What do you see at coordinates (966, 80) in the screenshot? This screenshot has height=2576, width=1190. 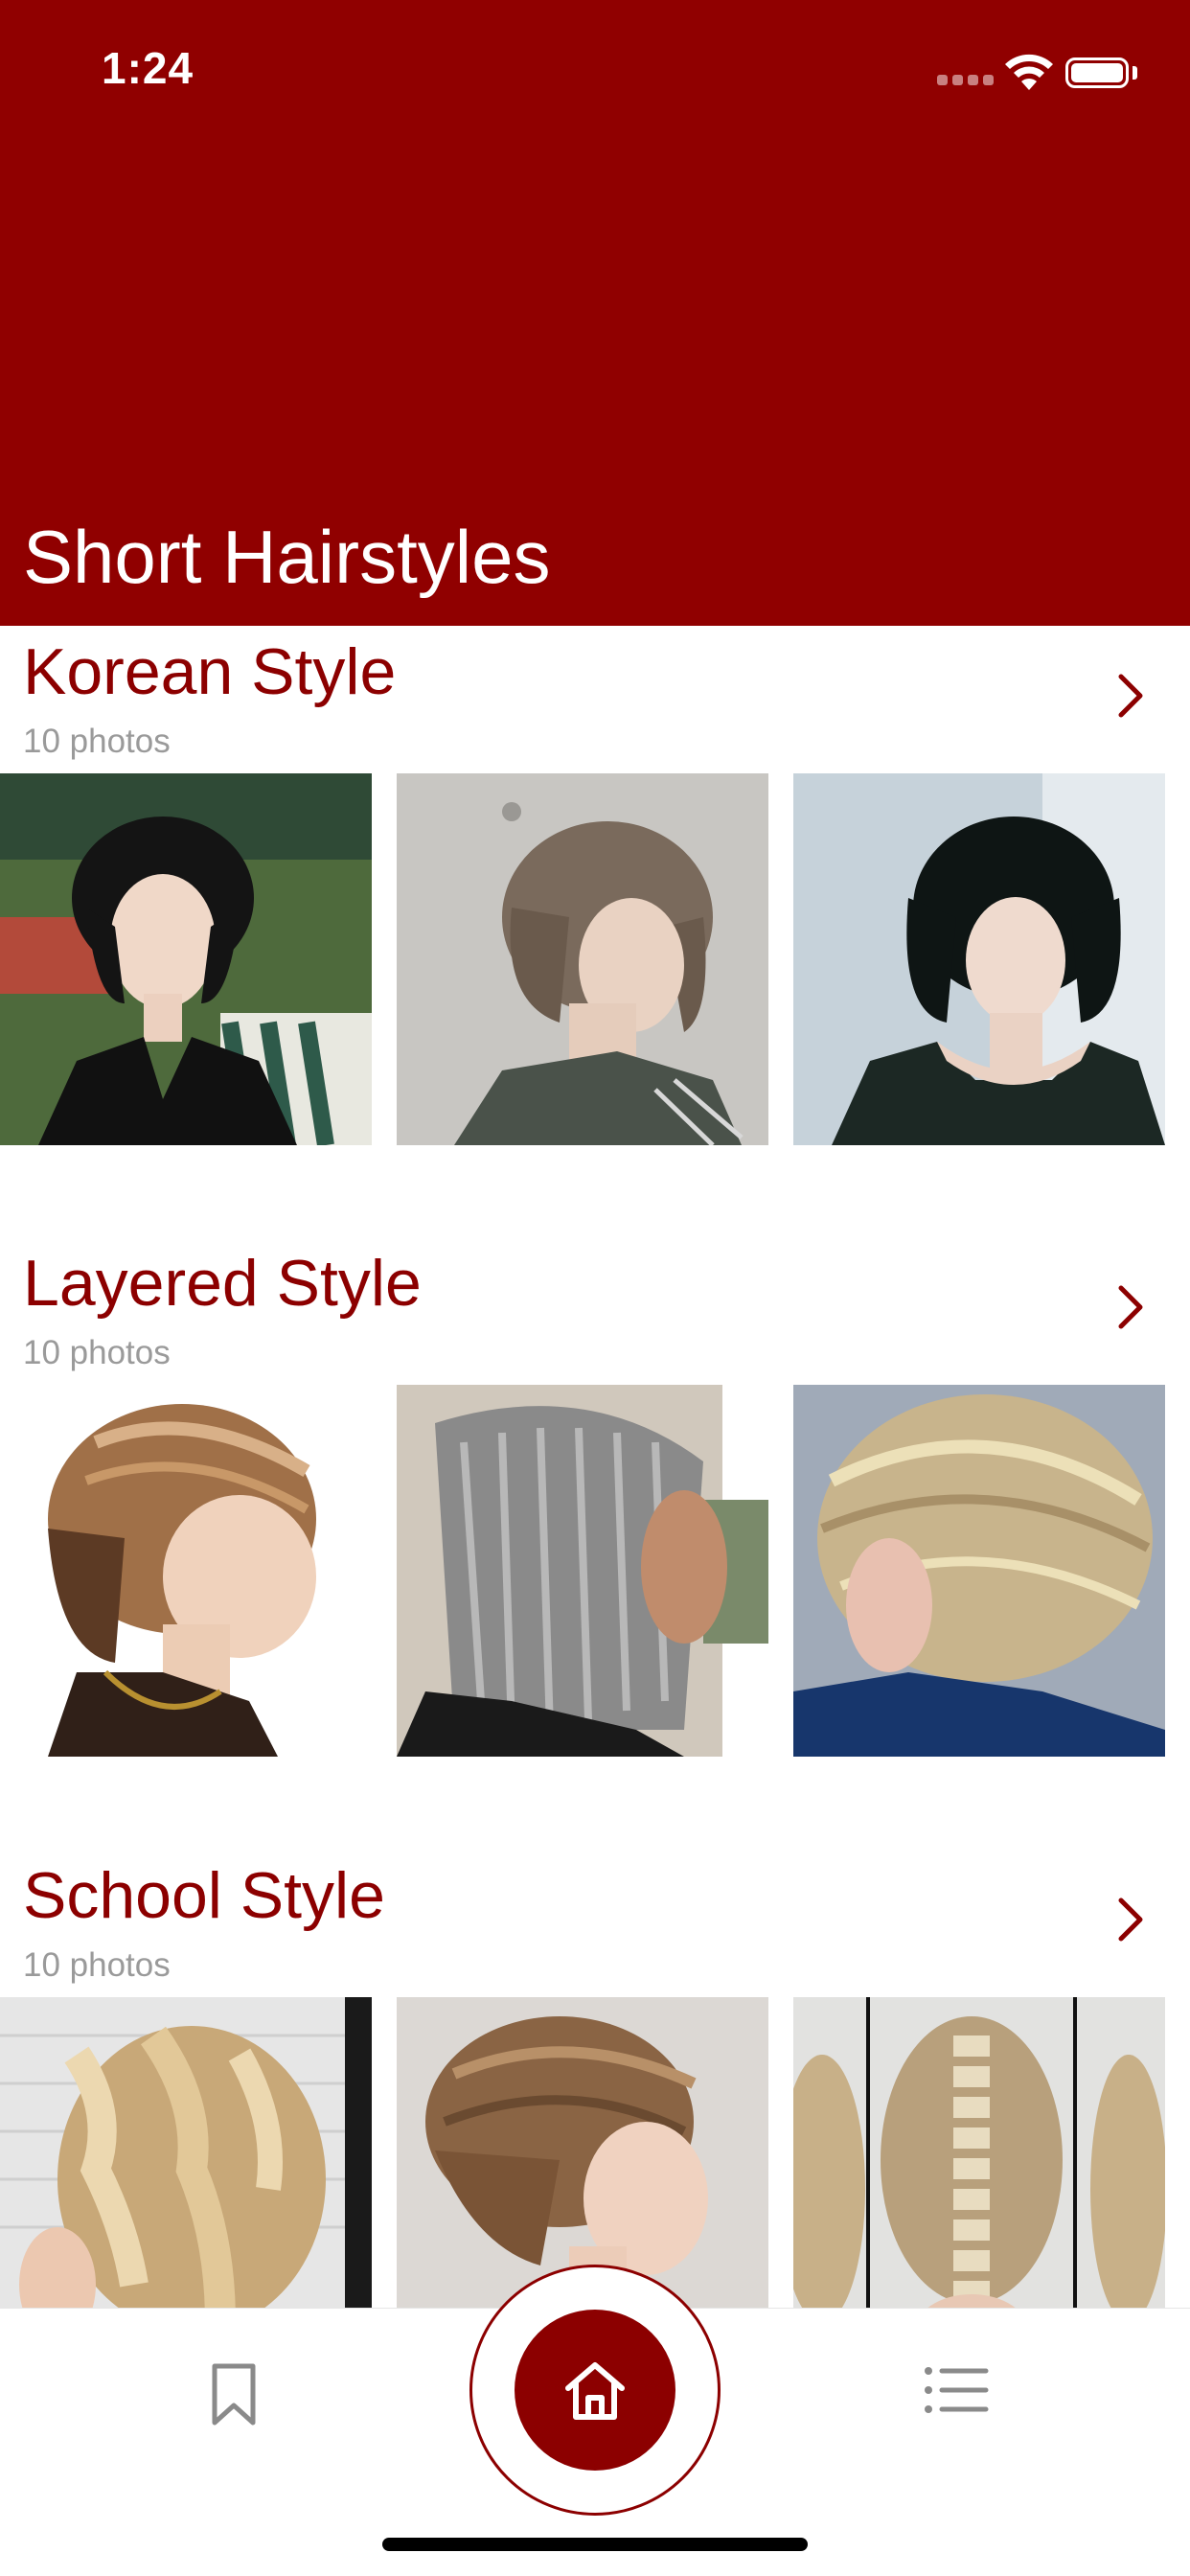 I see `cellular-signal-icon` at bounding box center [966, 80].